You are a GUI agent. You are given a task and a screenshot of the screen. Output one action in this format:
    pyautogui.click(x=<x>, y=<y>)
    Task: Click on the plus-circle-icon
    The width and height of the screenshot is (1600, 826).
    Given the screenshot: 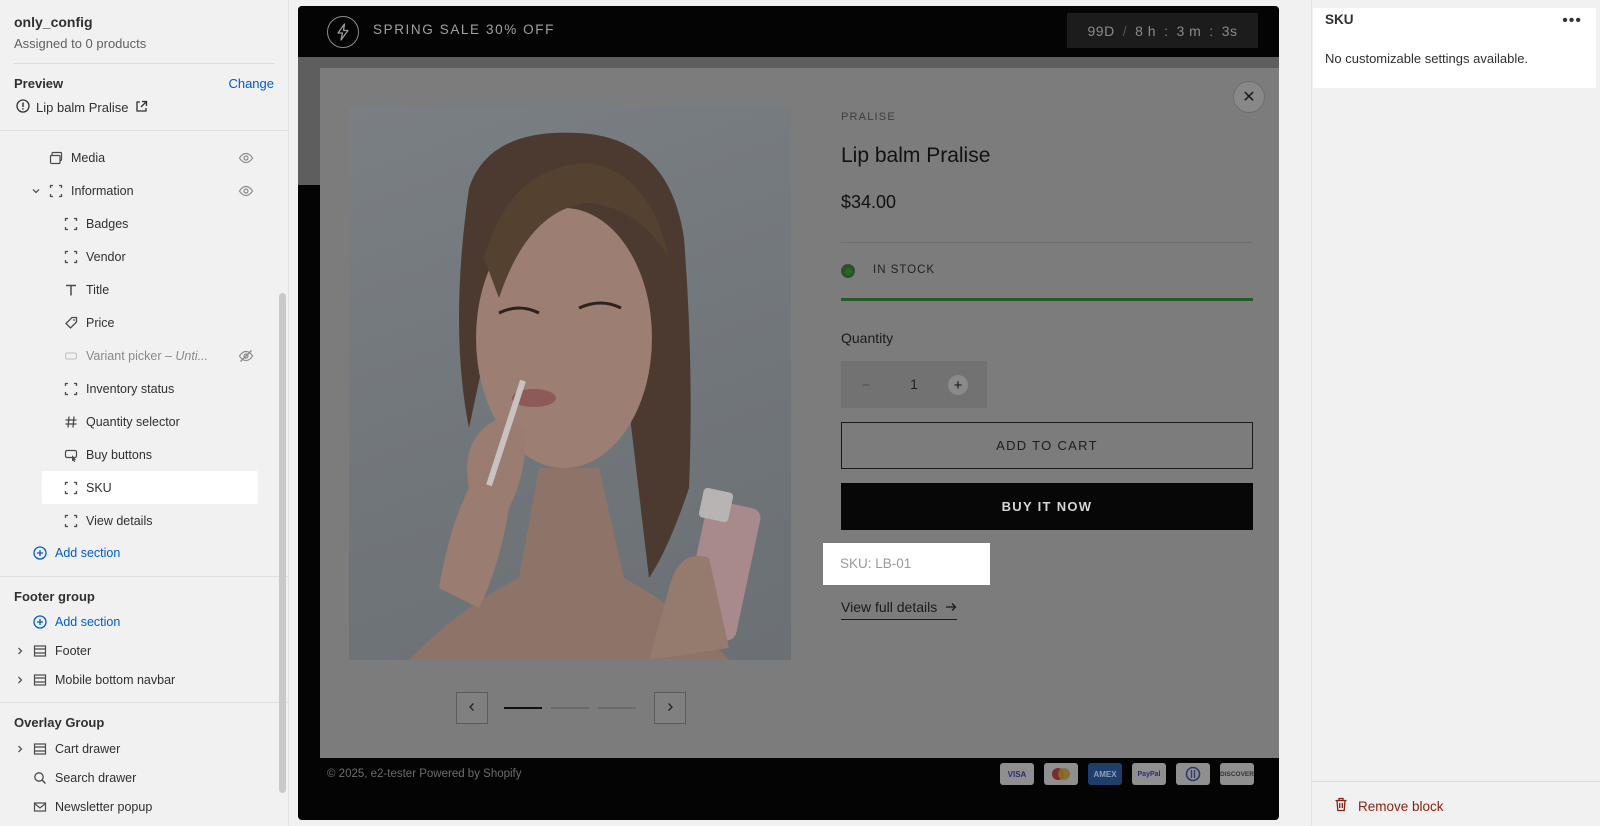 What is the action you would take?
    pyautogui.click(x=40, y=553)
    